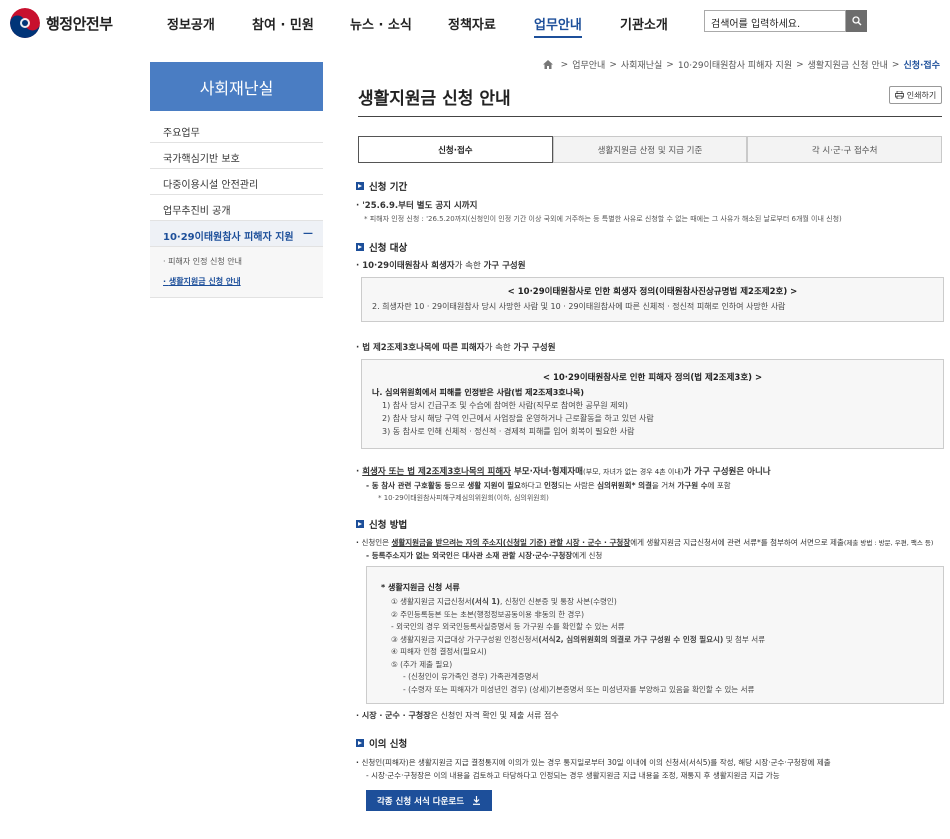 The height and width of the screenshot is (839, 950). What do you see at coordinates (439, 651) in the screenshot?
I see `box-line: ④ 피해자 인정 결정서(필요시)` at bounding box center [439, 651].